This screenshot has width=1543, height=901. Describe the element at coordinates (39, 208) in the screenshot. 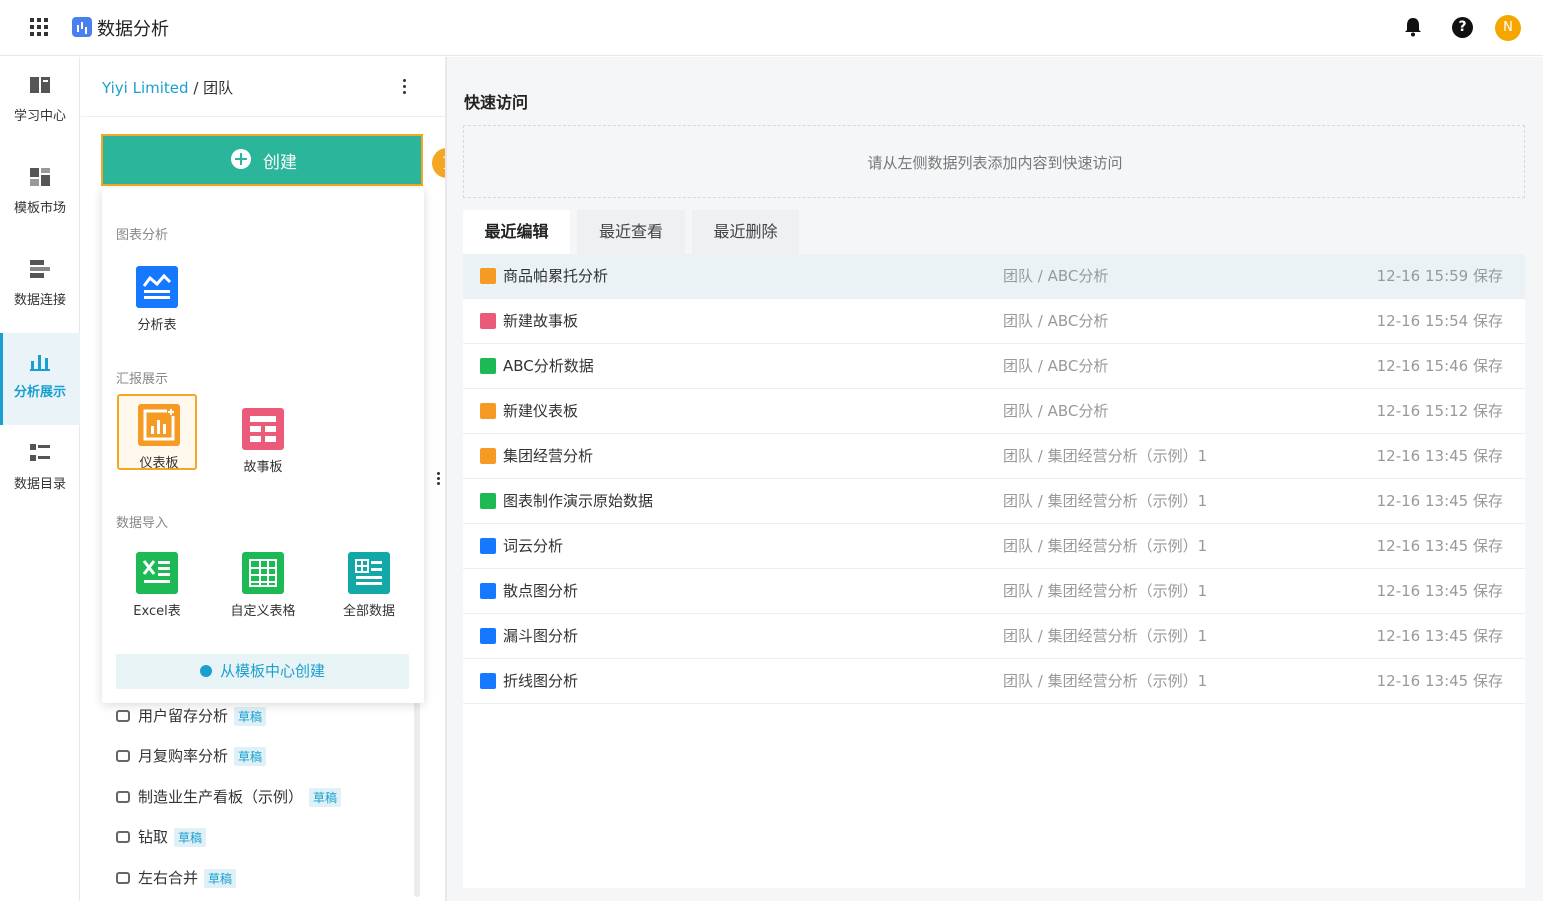

I see `nav-label: 模板市场` at that location.